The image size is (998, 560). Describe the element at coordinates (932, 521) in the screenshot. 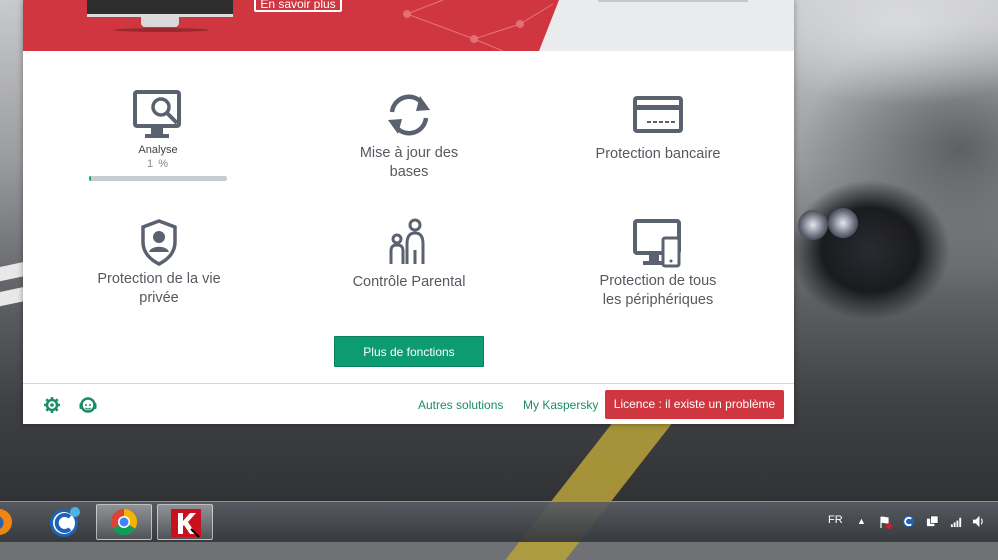

I see `power-tray-icon` at that location.